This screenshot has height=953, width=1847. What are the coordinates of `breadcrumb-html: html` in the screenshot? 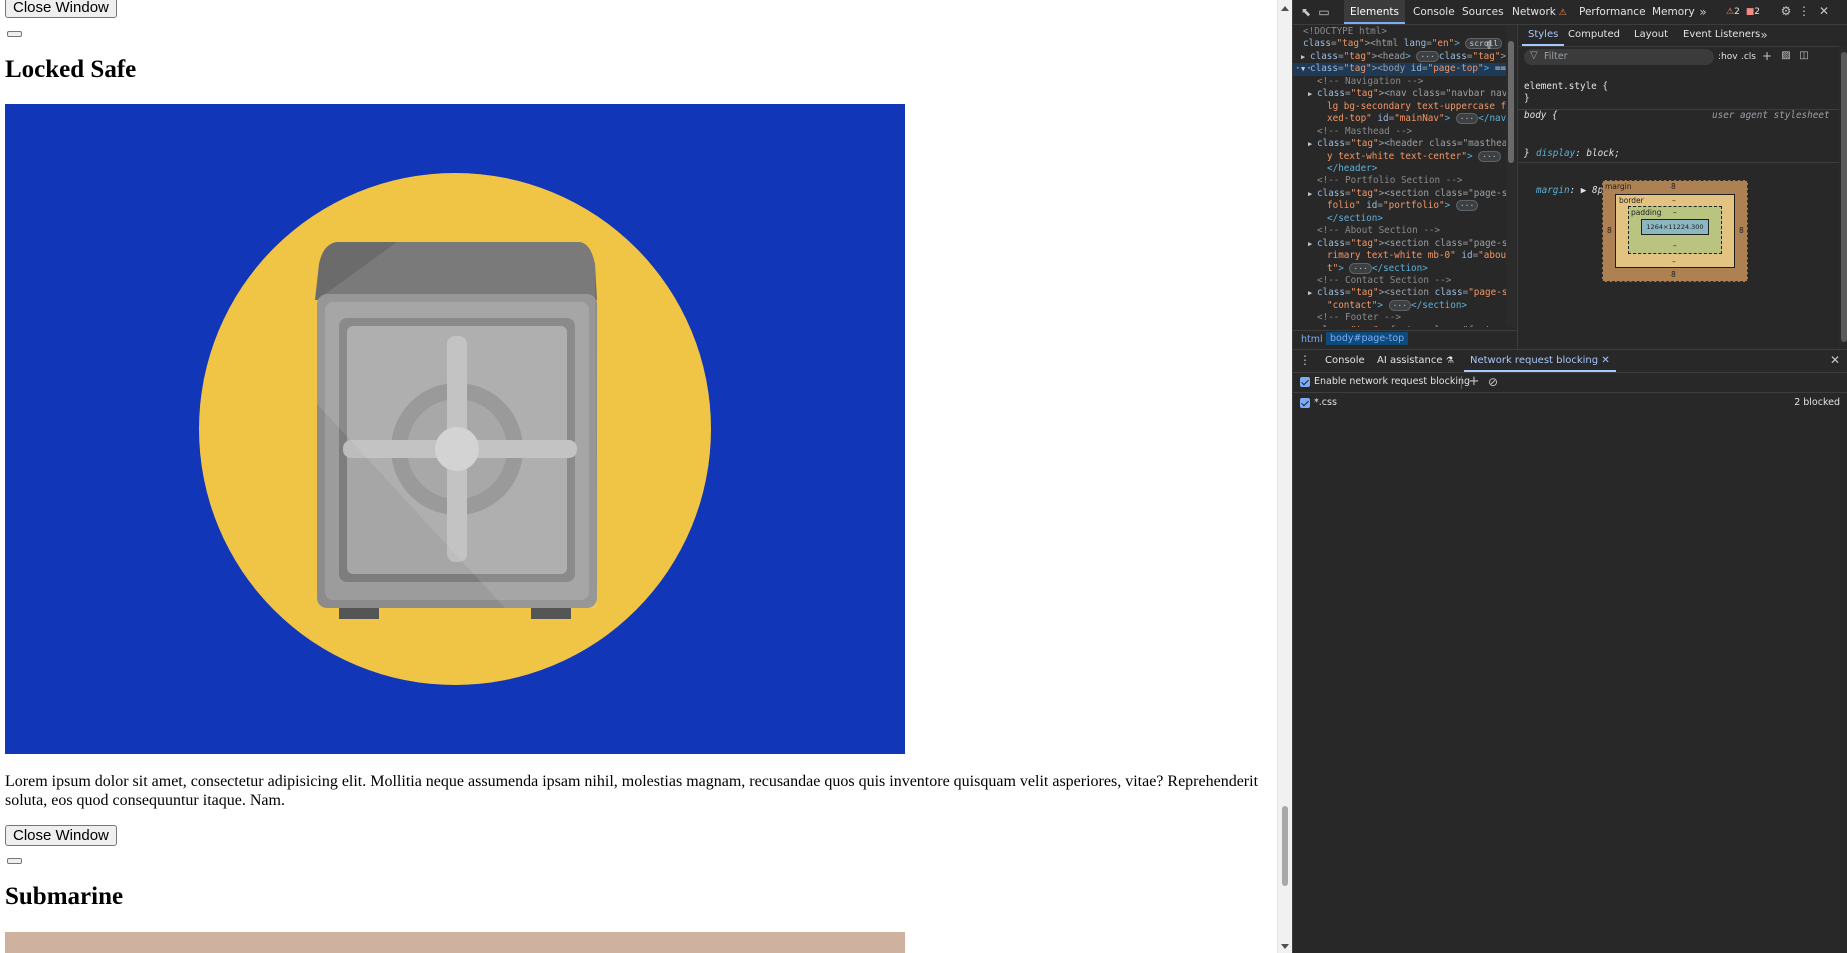 It's located at (1312, 339).